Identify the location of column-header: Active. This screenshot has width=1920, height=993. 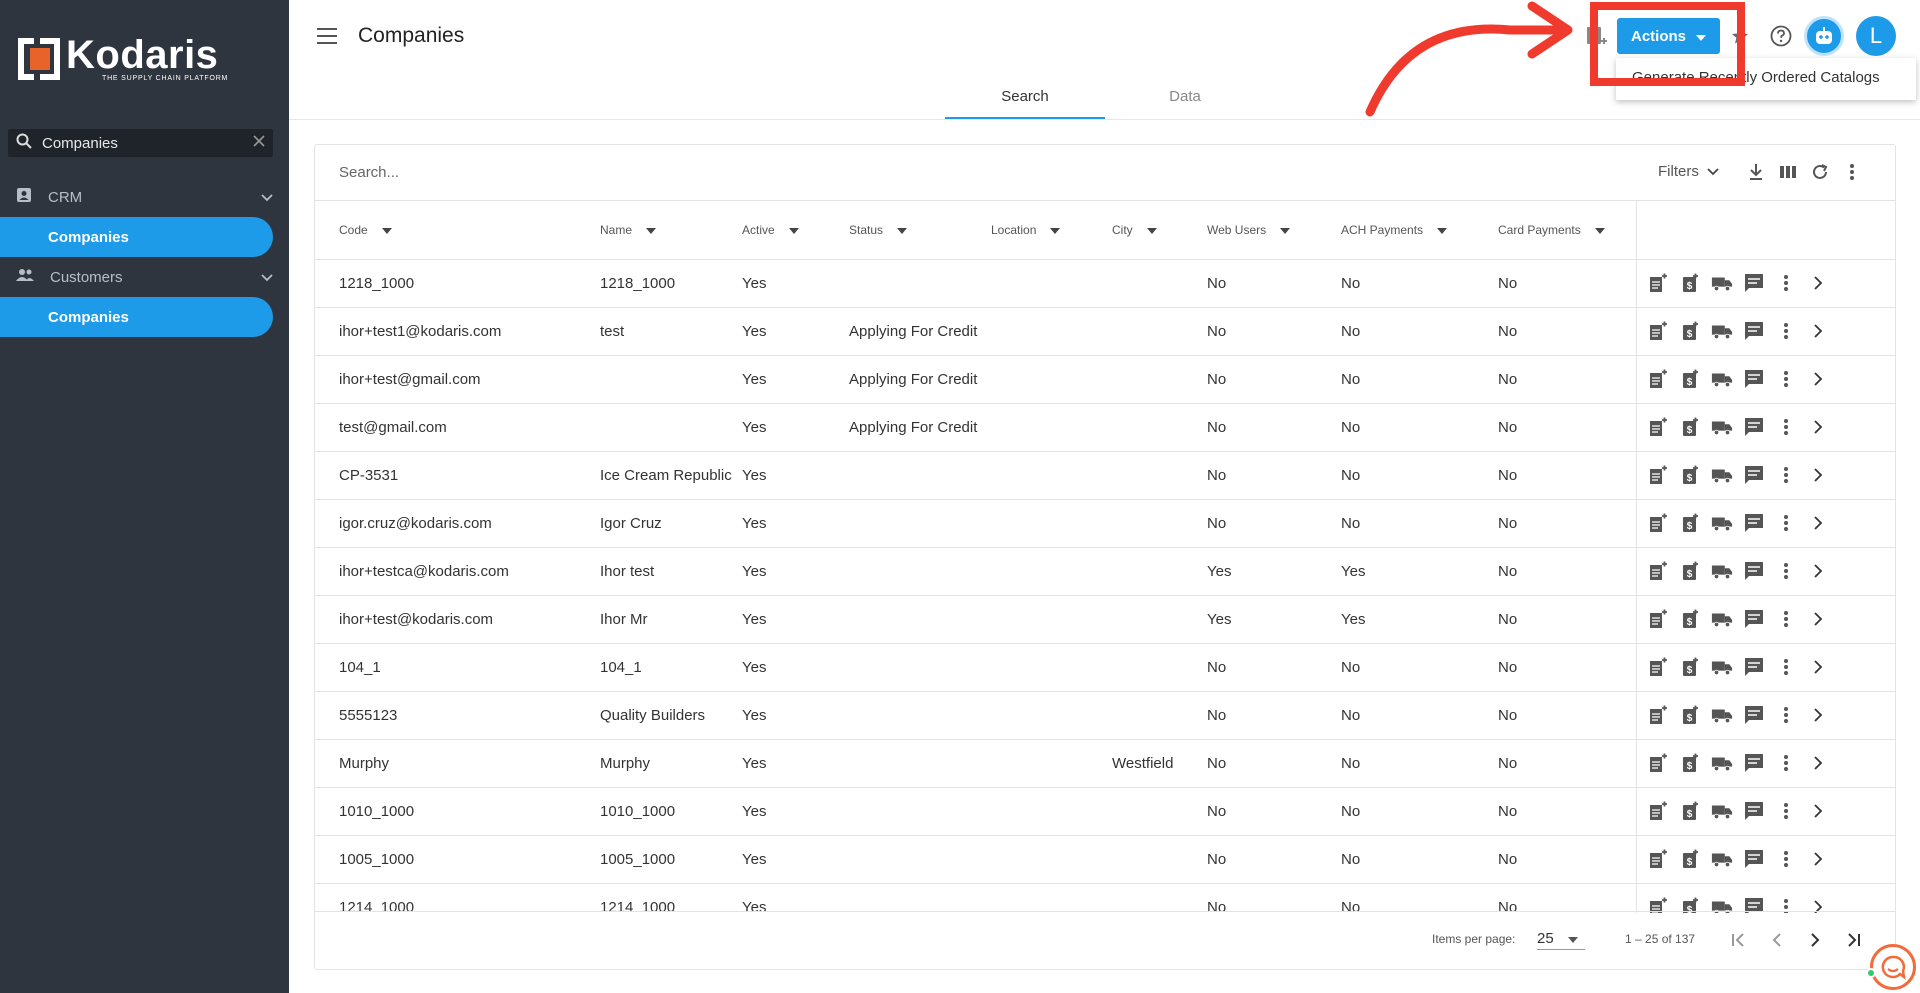
(785, 230).